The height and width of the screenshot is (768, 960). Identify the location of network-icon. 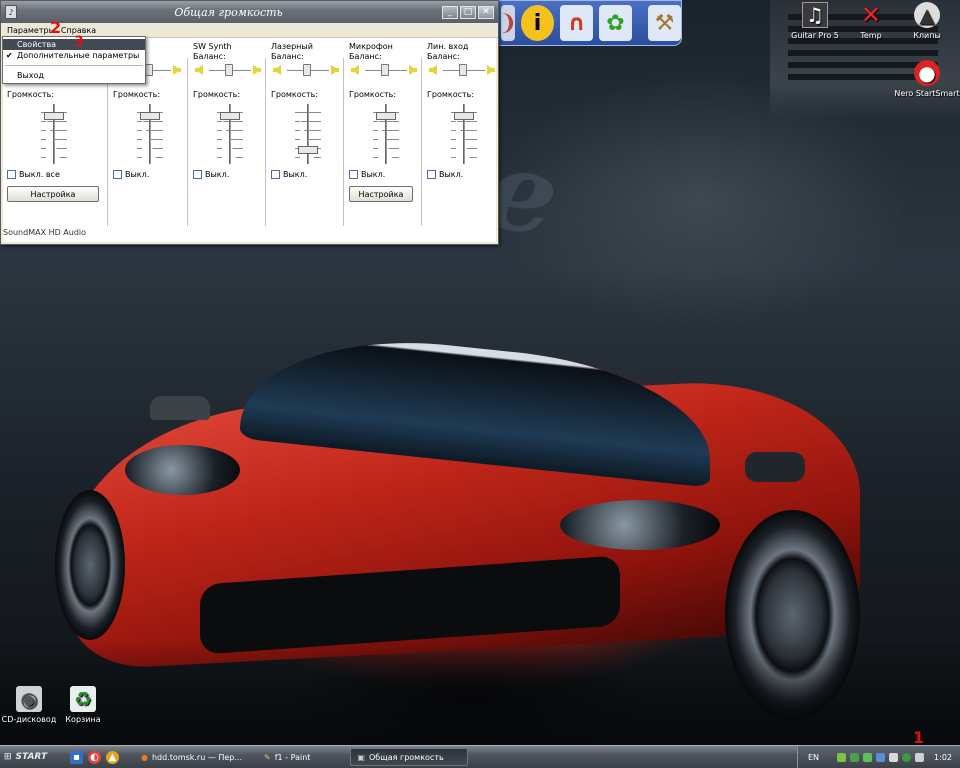
(842, 757).